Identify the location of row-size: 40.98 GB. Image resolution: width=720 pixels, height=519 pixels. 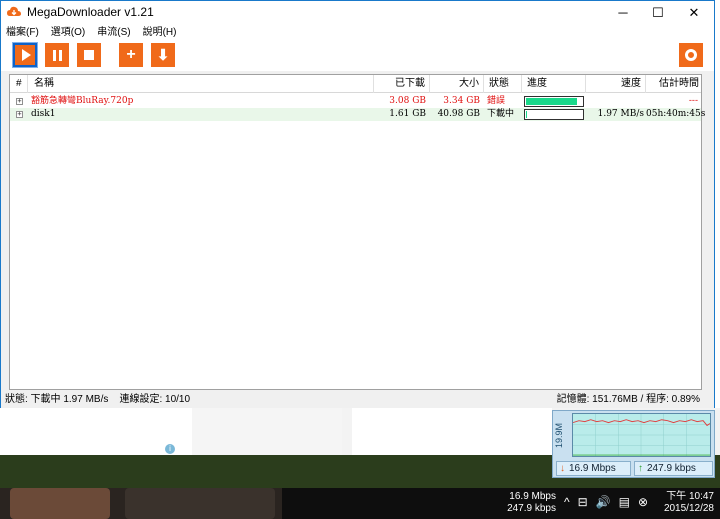
(458, 114).